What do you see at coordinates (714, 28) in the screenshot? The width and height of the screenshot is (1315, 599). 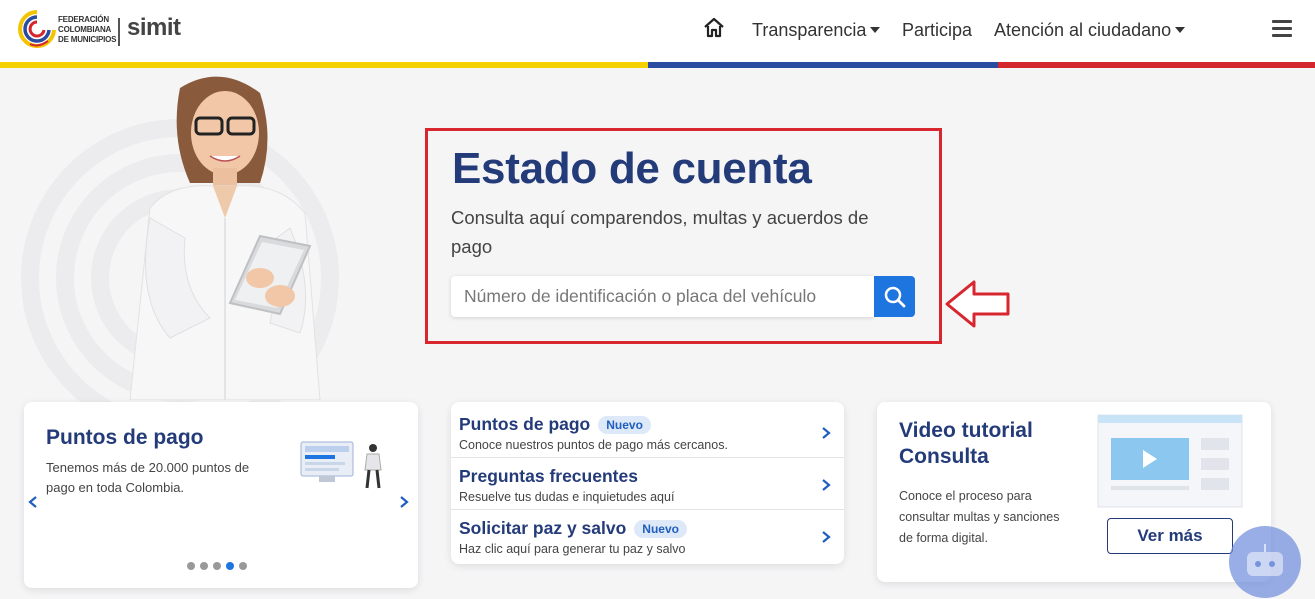 I see `home-icon` at bounding box center [714, 28].